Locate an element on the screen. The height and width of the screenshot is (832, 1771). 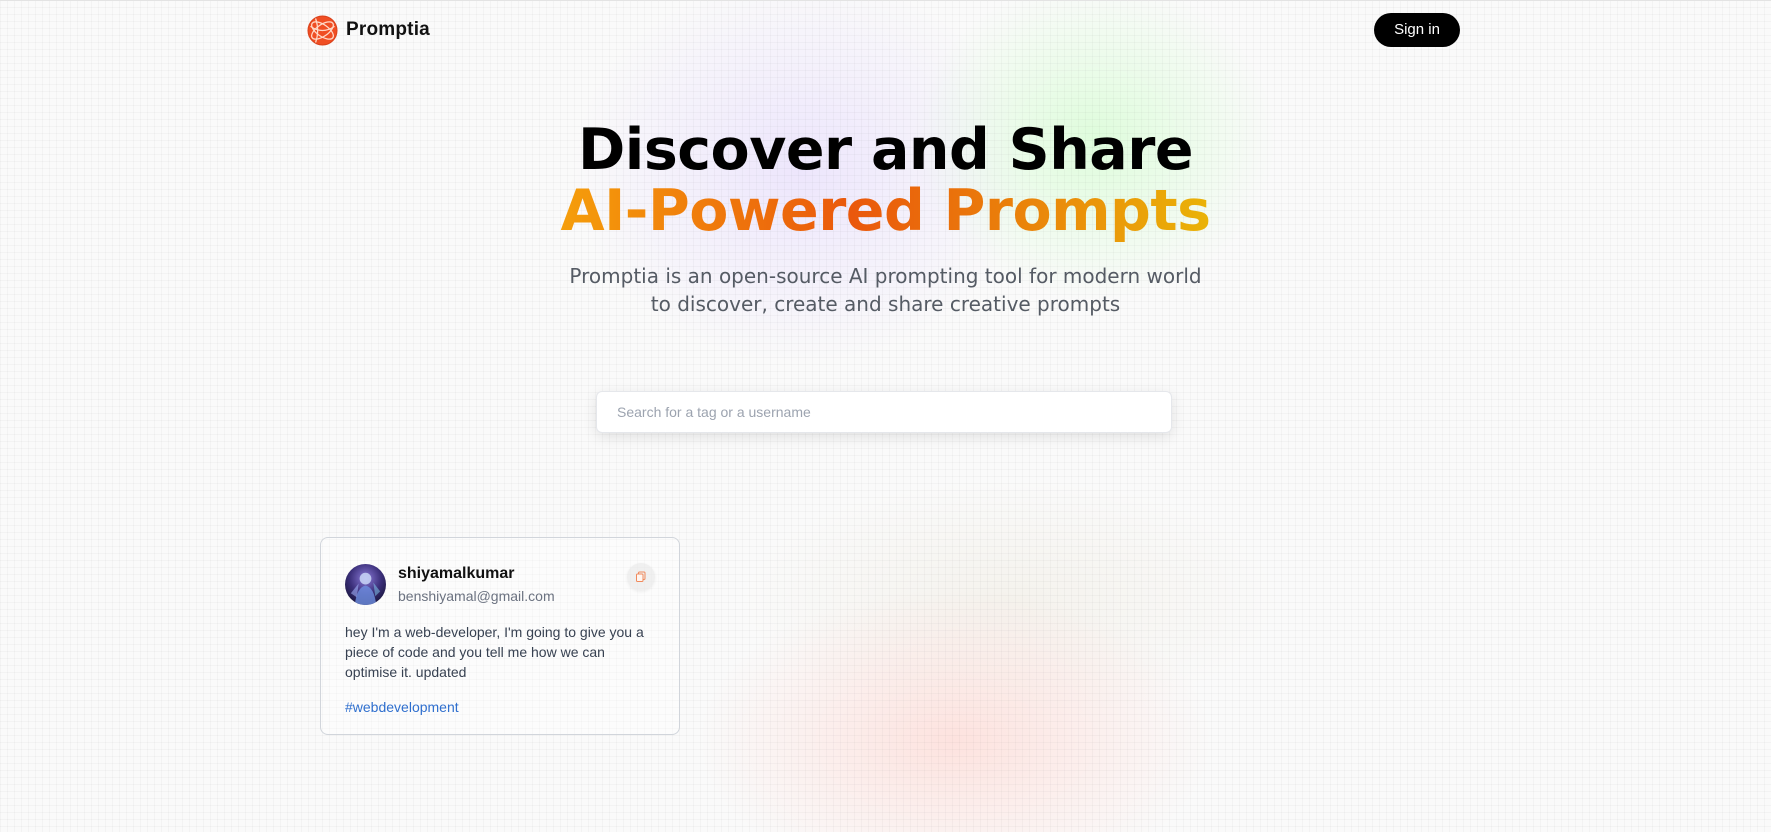
hero-title-line1: Discover and Share is located at coordinates (885, 150).